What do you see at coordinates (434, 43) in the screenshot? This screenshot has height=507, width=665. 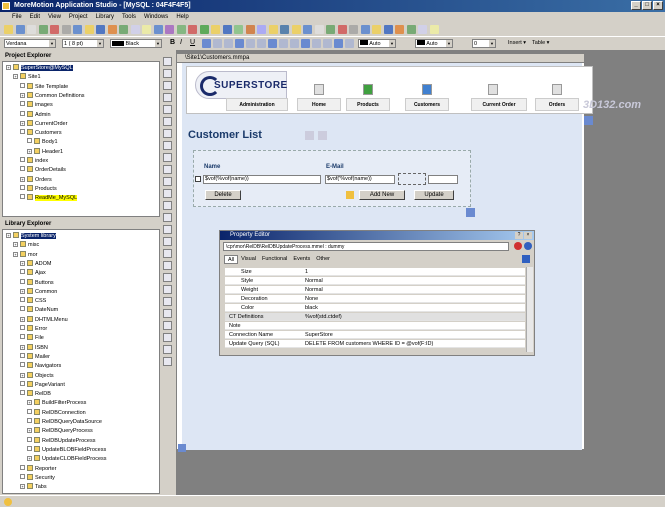 I see `auto-select-2: Auto ▼` at bounding box center [434, 43].